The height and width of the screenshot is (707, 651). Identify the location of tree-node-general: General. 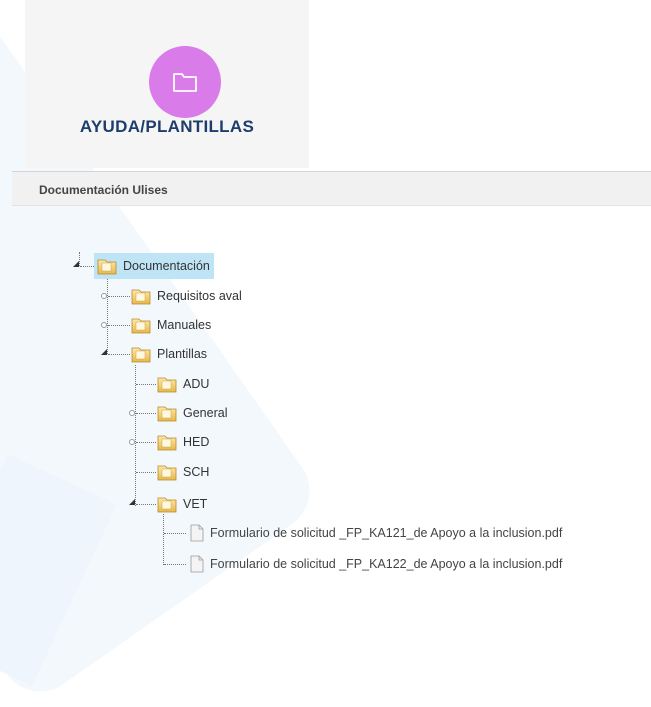
(190, 413).